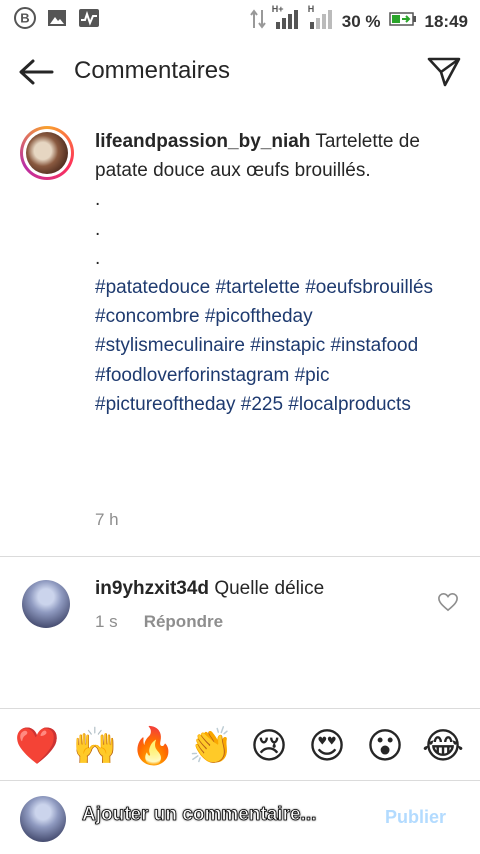  I want to click on header: Commentaires, so click(240, 72).